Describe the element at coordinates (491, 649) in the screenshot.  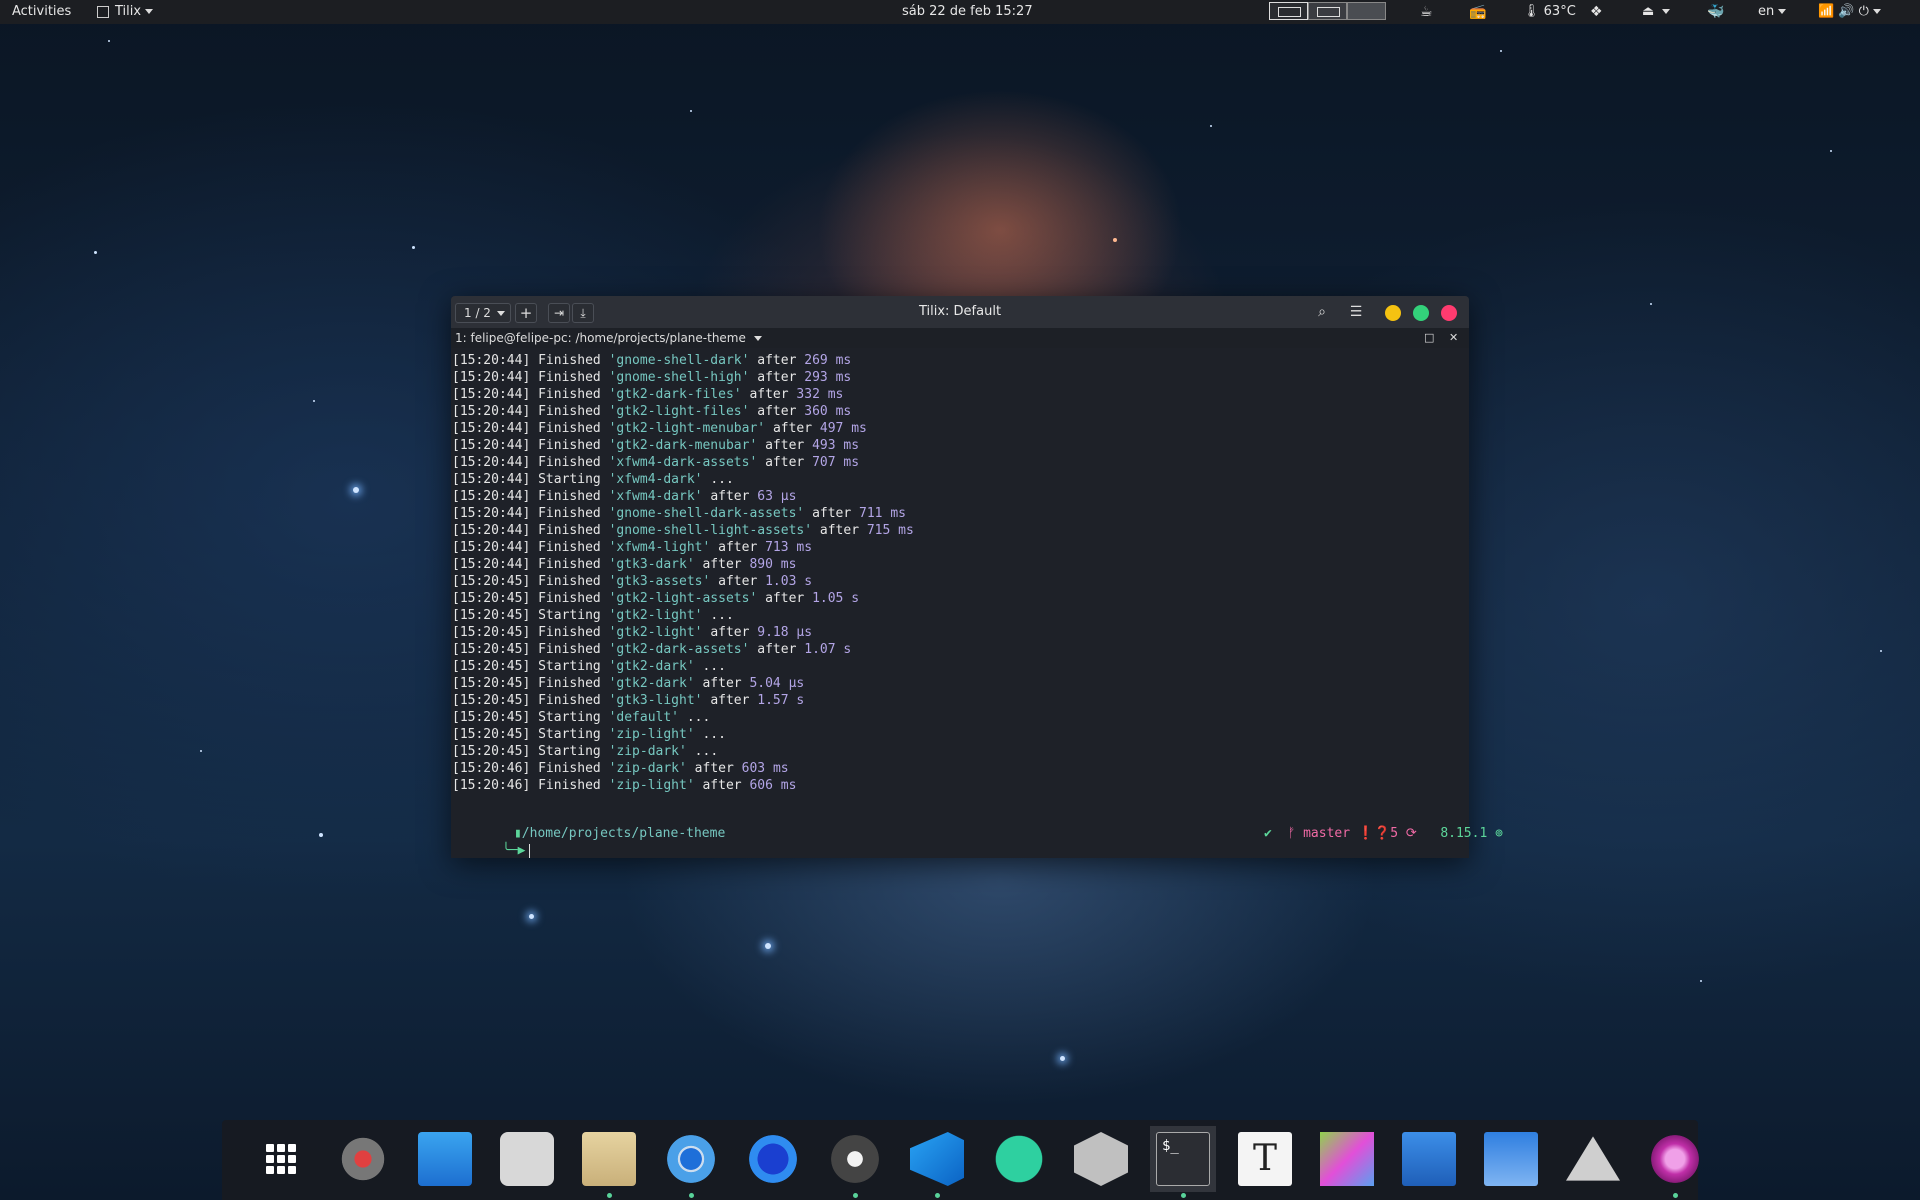
I see `log-ts: [15:20:45]` at that location.